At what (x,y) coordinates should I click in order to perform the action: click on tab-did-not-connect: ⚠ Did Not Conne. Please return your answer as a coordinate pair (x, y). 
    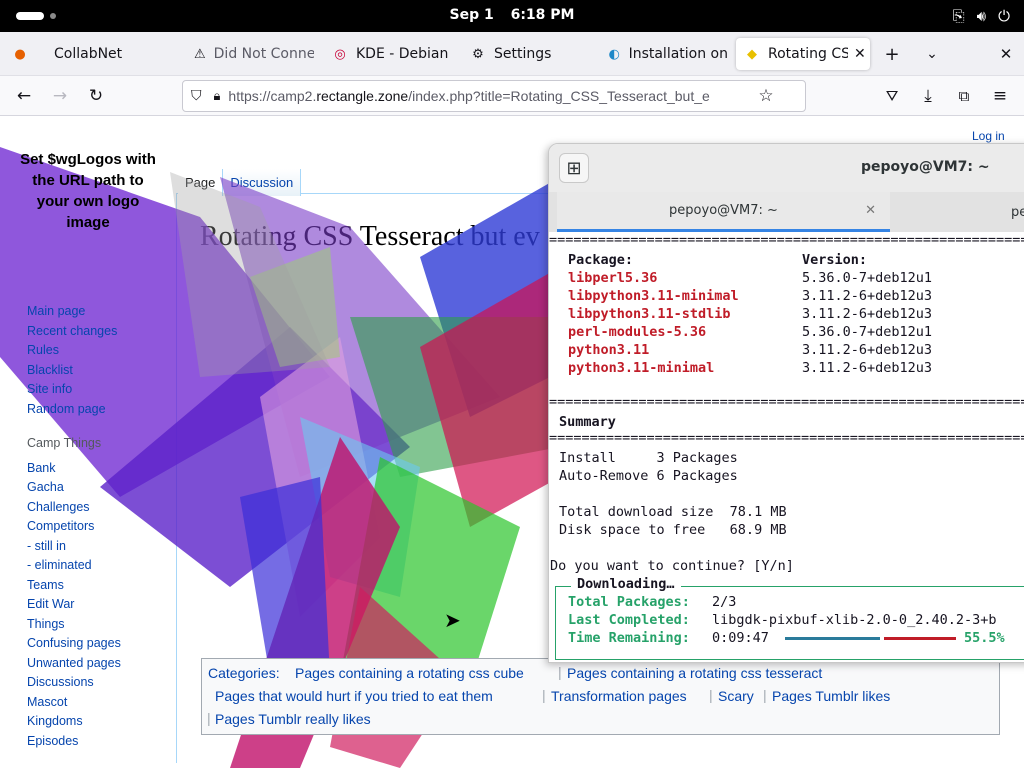
    Looking at the image, I should click on (250, 54).